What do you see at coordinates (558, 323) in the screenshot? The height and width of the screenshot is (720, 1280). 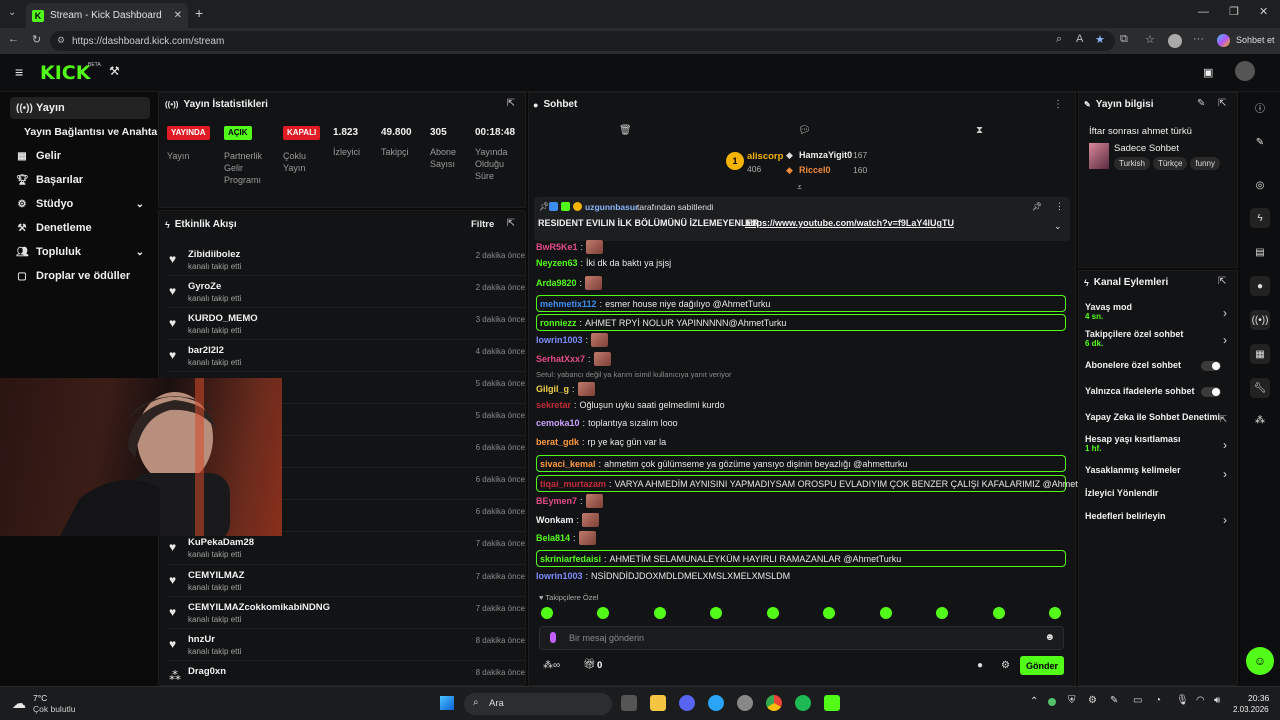 I see `chat-username: ronniezz` at bounding box center [558, 323].